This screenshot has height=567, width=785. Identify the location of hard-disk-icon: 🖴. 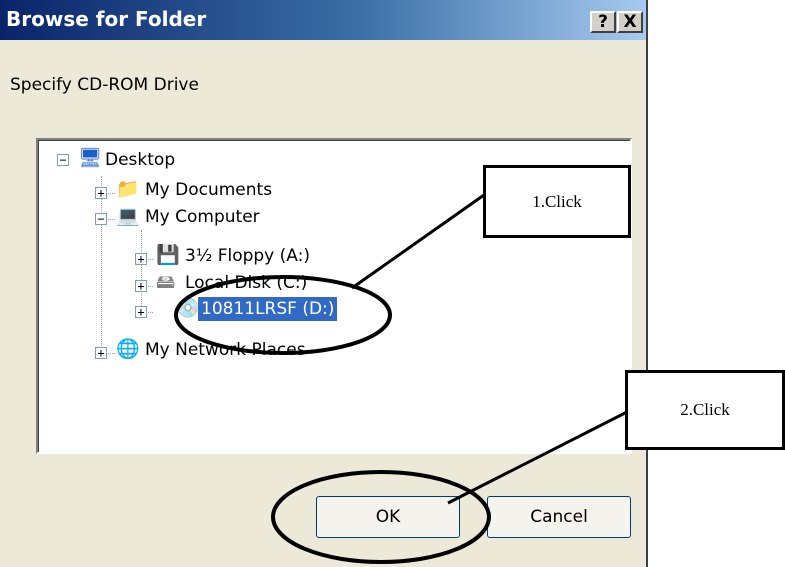
(166, 282).